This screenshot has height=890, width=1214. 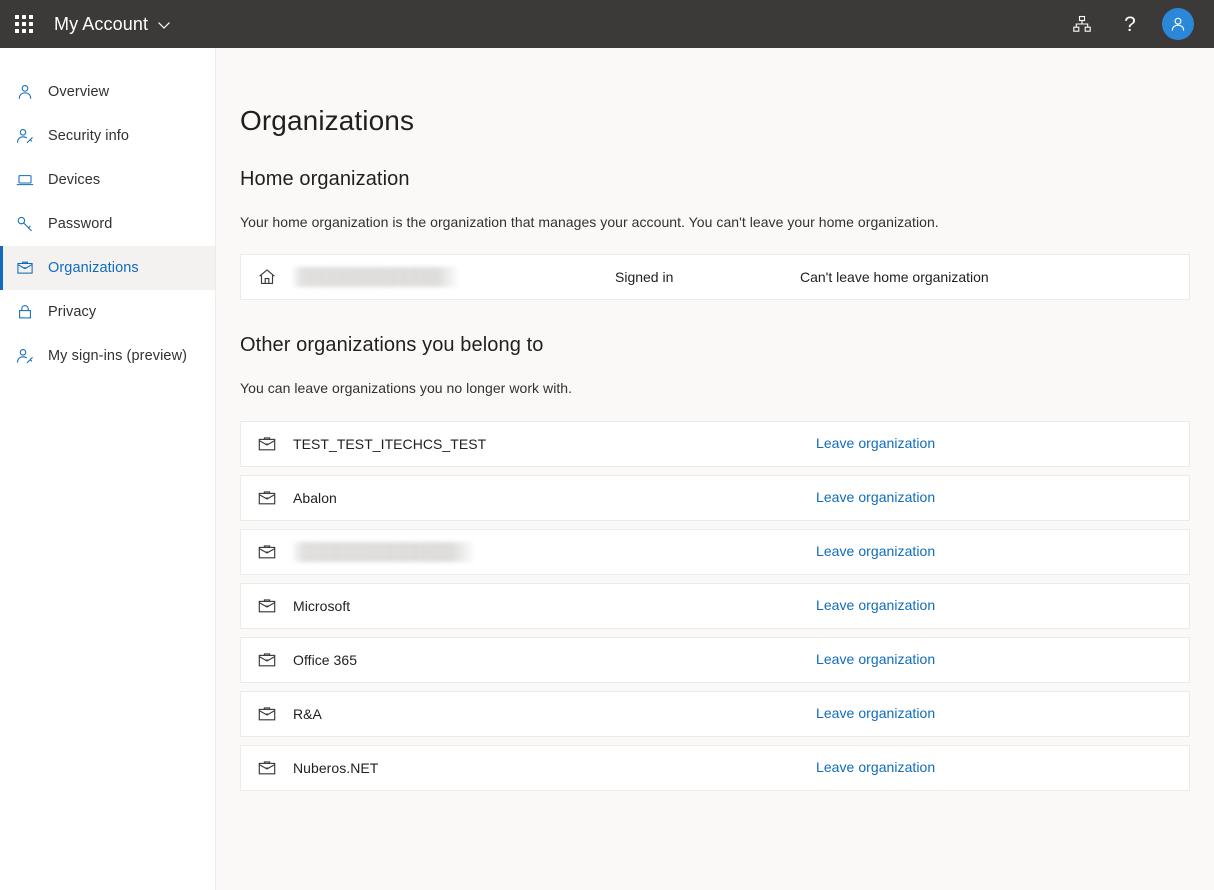 What do you see at coordinates (375, 277) in the screenshot?
I see `home-organization-name-redacted` at bounding box center [375, 277].